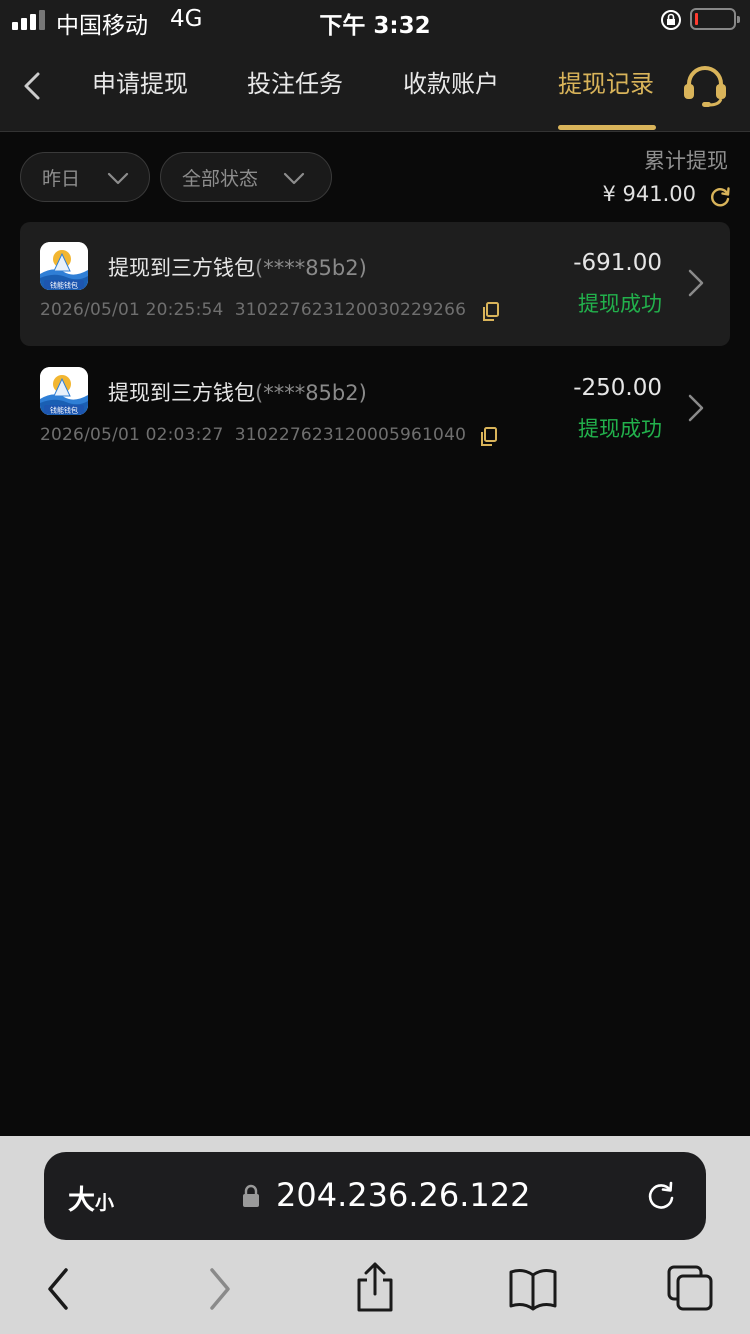 The height and width of the screenshot is (1334, 750). What do you see at coordinates (606, 86) in the screenshot?
I see `tab-withdraw-records: 提现记录` at bounding box center [606, 86].